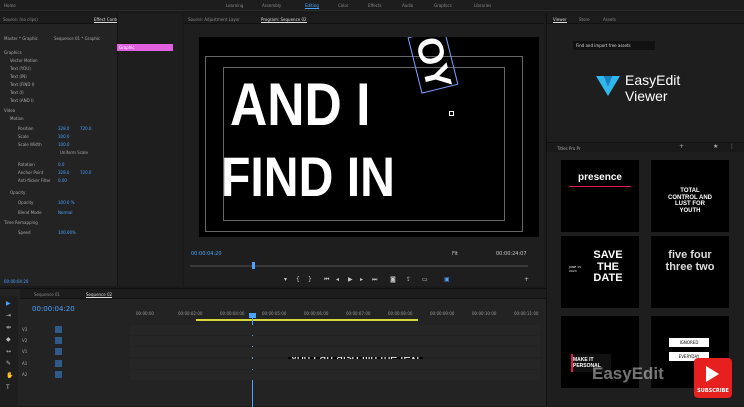 Image resolution: width=744 pixels, height=407 pixels. What do you see at coordinates (74, 152) in the screenshot?
I see `effect-row: Uniform Scale` at bounding box center [74, 152].